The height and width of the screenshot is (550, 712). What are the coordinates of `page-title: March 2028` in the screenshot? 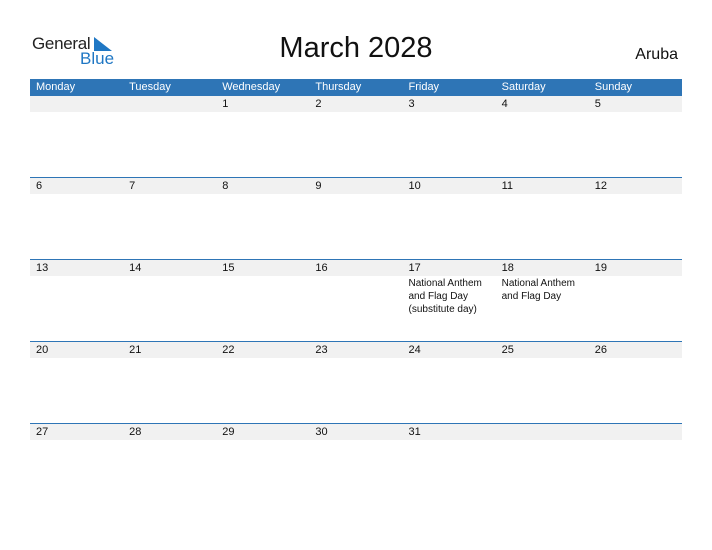 It's located at (356, 48).